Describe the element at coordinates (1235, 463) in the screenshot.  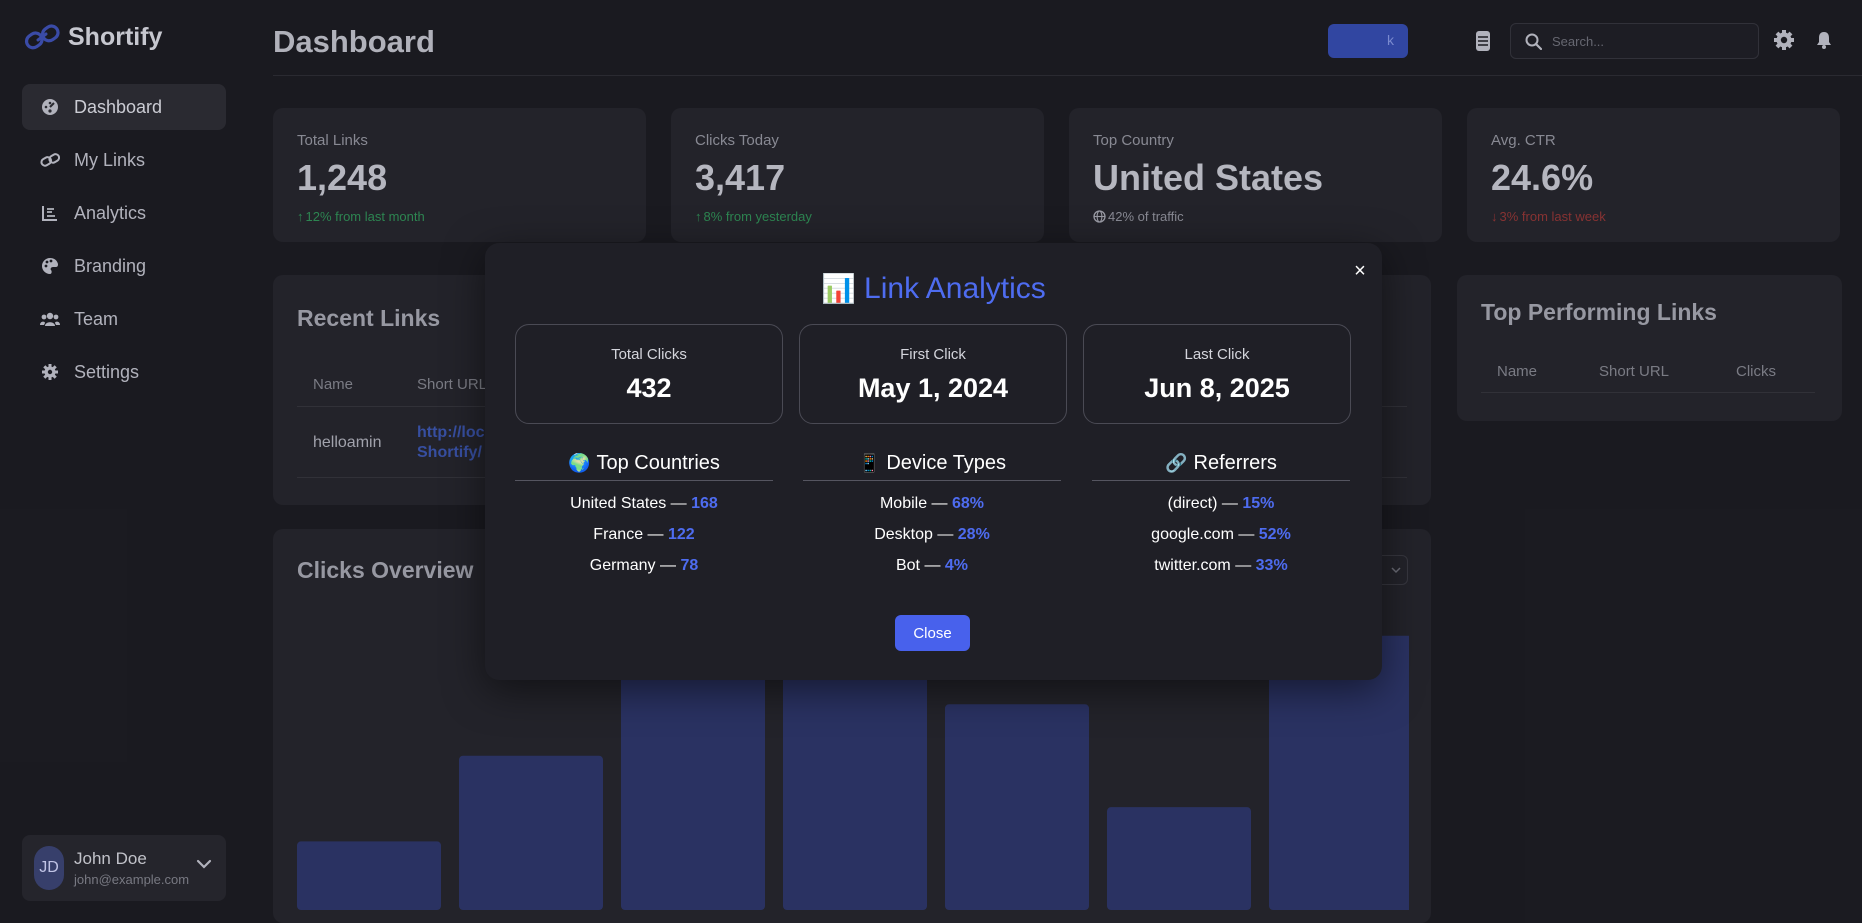
I see `breakdown-title-text: Referrers` at that location.